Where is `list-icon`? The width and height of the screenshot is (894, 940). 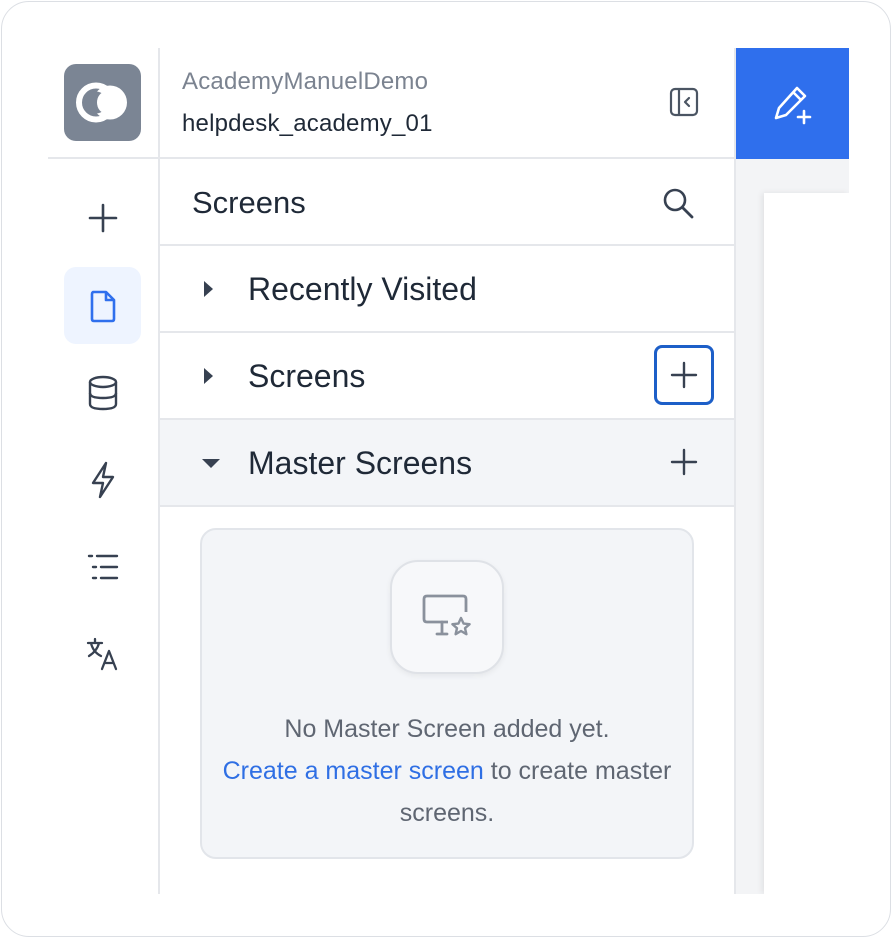
list-icon is located at coordinates (102, 566).